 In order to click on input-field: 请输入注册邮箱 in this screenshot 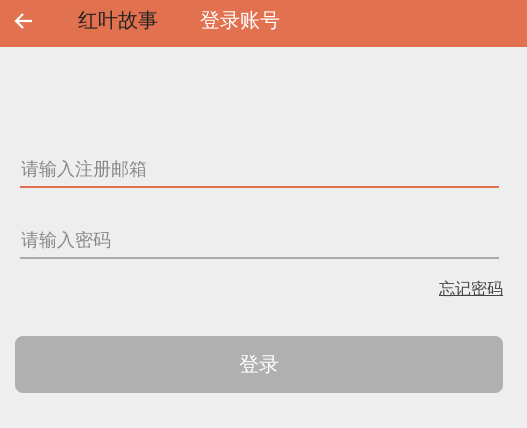, I will do `click(259, 173)`.